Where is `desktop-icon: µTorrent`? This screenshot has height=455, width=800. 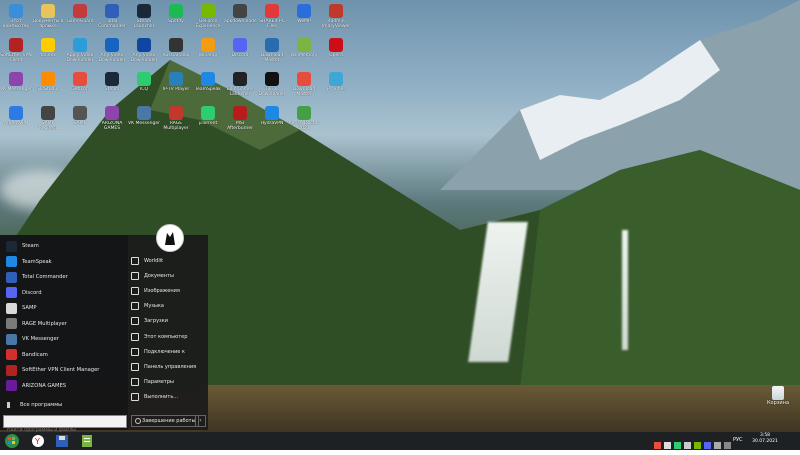
desktop-icon: µTorrent is located at coordinates (208, 122).